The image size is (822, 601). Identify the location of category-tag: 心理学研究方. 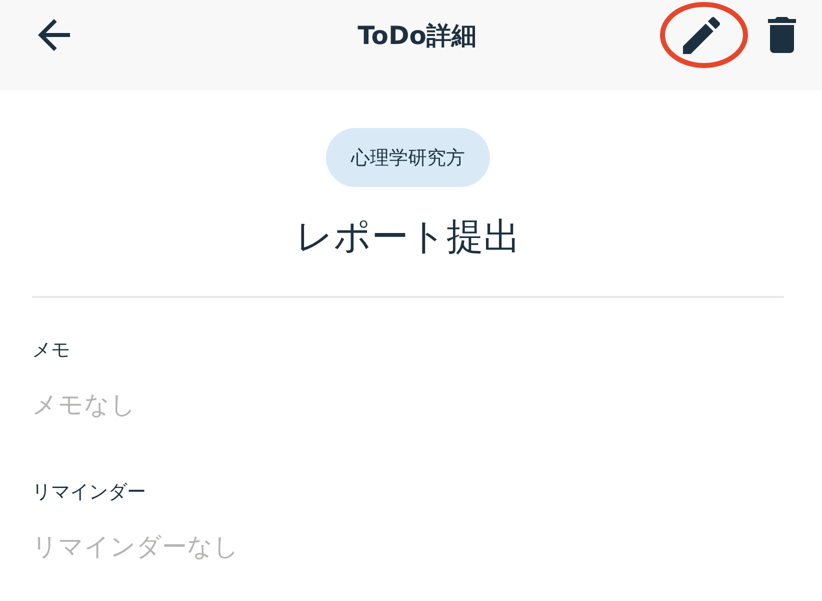
(408, 157).